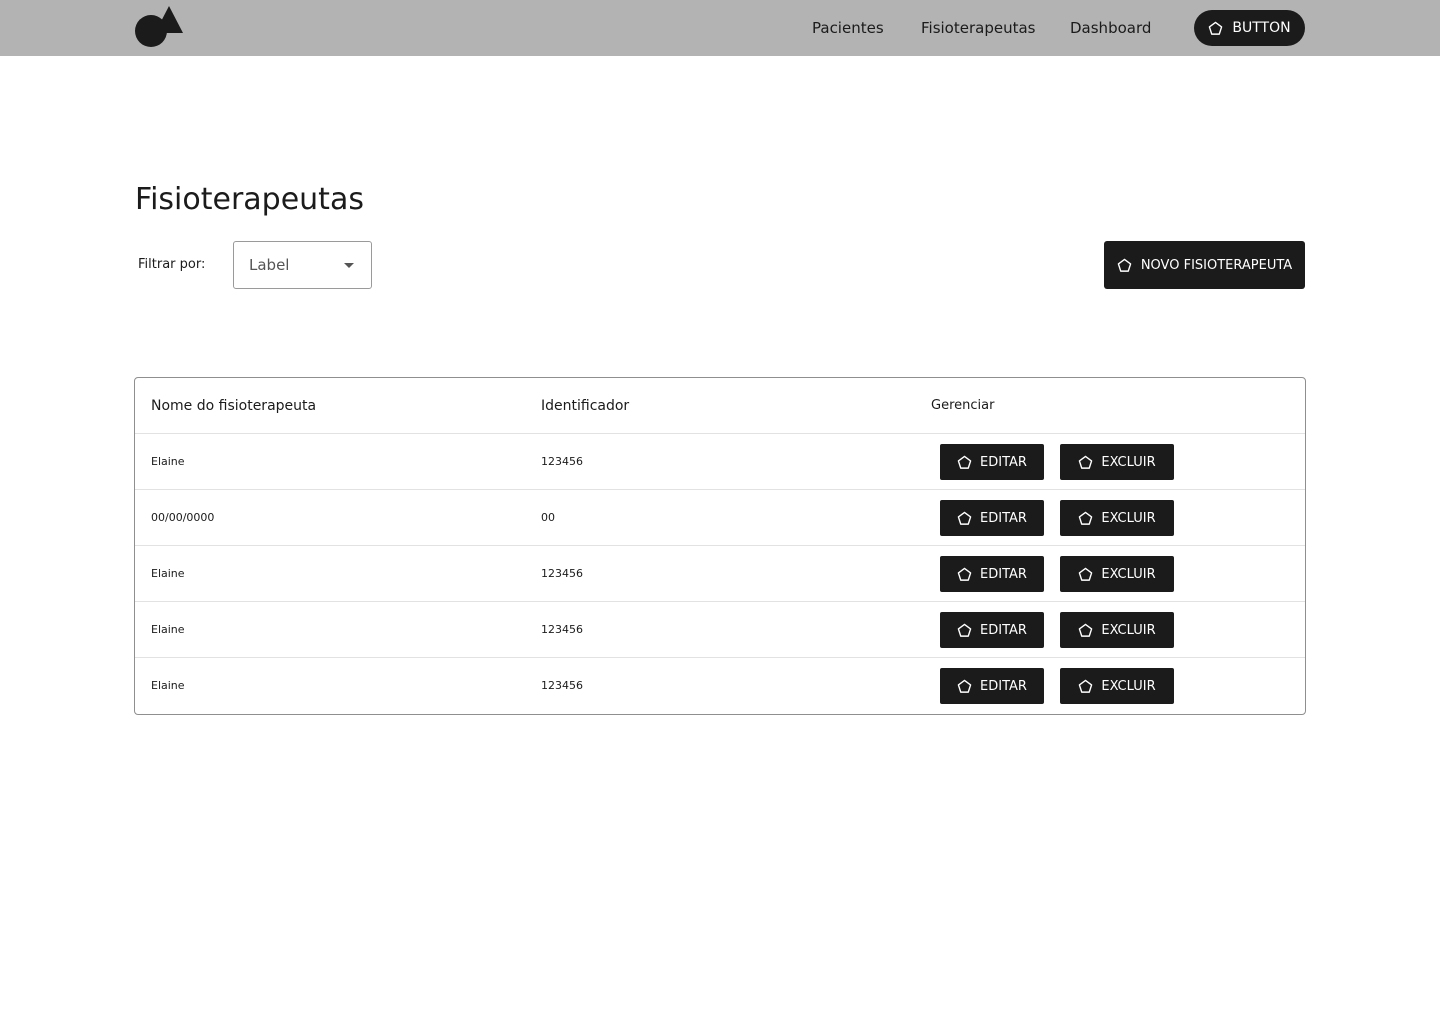 The width and height of the screenshot is (1440, 1024). What do you see at coordinates (1110, 28) in the screenshot?
I see `nav-link-dashboard: Dashboard` at bounding box center [1110, 28].